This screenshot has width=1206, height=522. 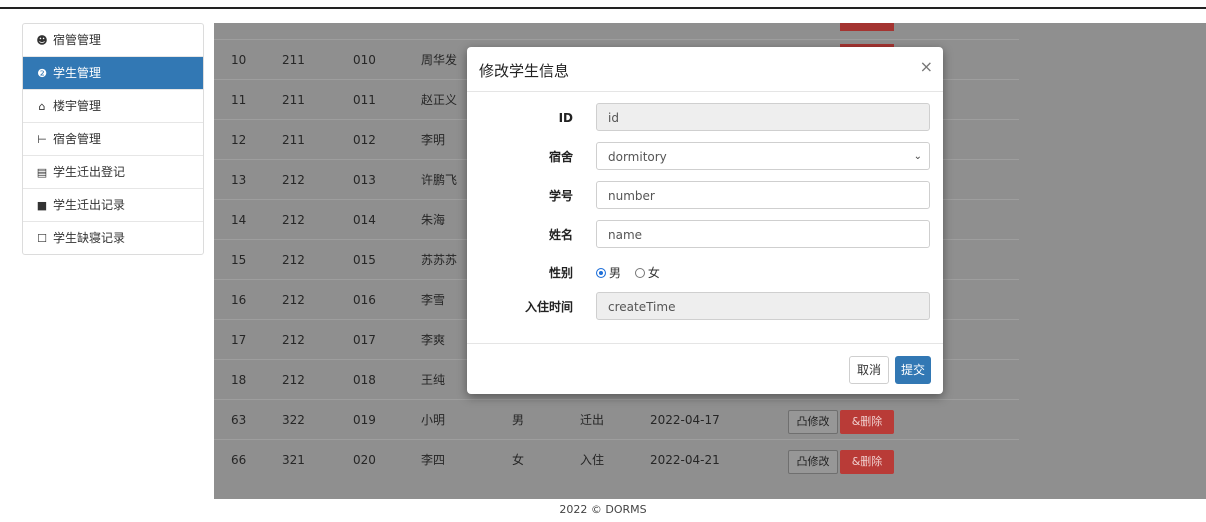 What do you see at coordinates (433, 300) in the screenshot?
I see `name-cell: 李雪` at bounding box center [433, 300].